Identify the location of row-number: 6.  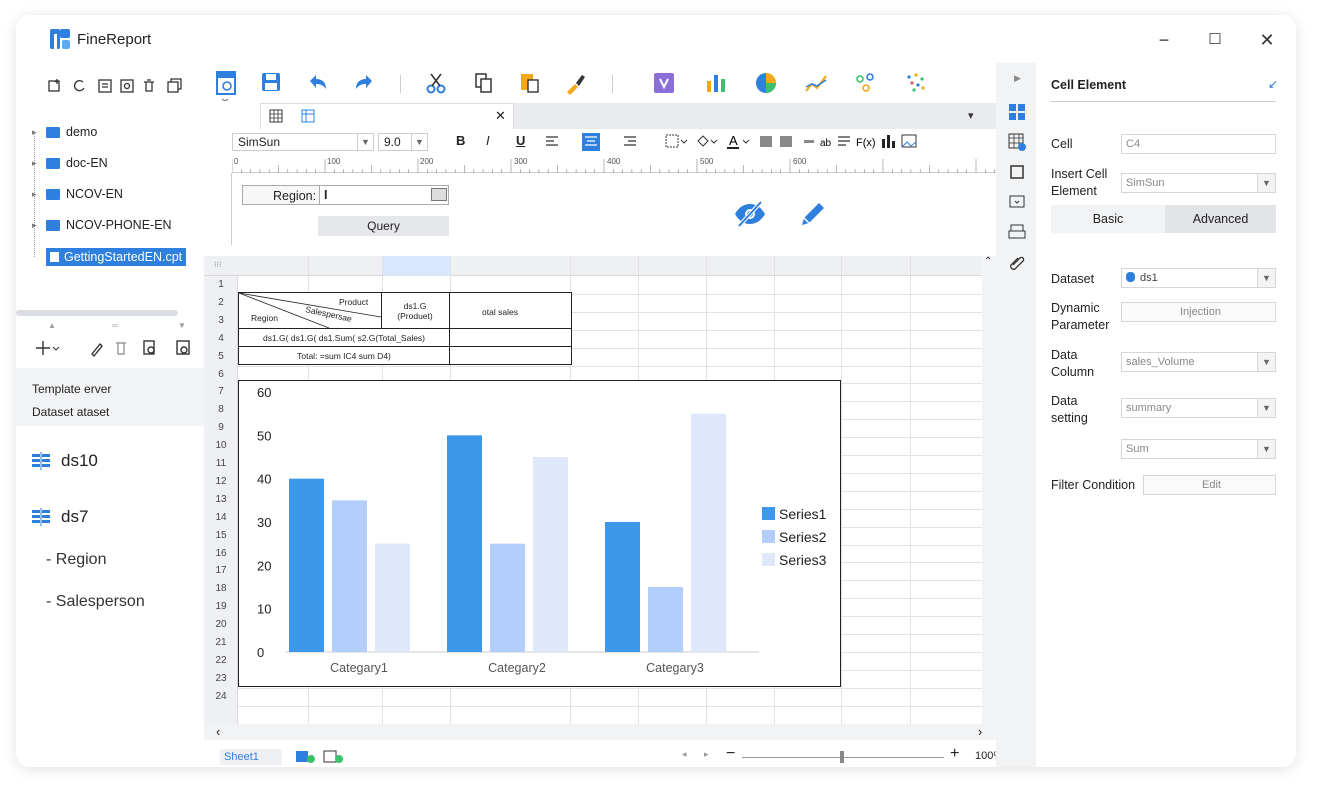
(221, 374).